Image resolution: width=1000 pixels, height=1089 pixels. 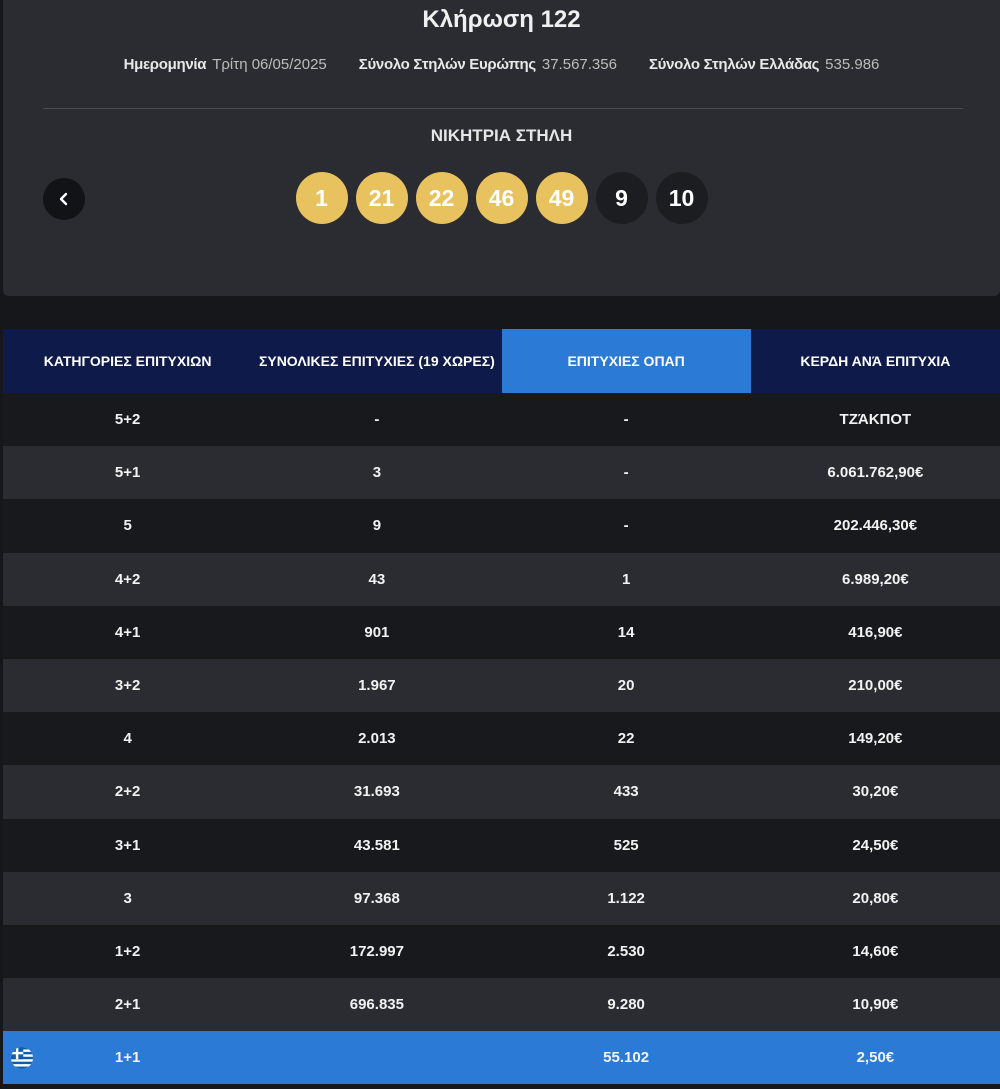 I want to click on total-winners-cell: 31.693, so click(x=377, y=792).